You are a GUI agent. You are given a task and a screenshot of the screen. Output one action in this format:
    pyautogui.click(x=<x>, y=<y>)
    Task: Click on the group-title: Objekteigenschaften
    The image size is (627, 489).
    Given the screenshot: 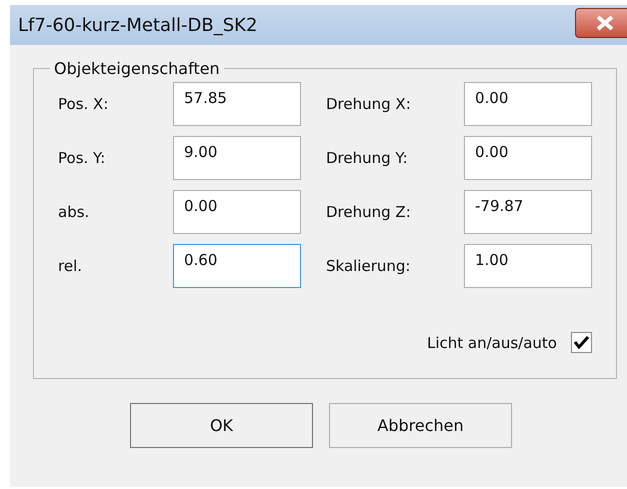 What is the action you would take?
    pyautogui.click(x=137, y=68)
    